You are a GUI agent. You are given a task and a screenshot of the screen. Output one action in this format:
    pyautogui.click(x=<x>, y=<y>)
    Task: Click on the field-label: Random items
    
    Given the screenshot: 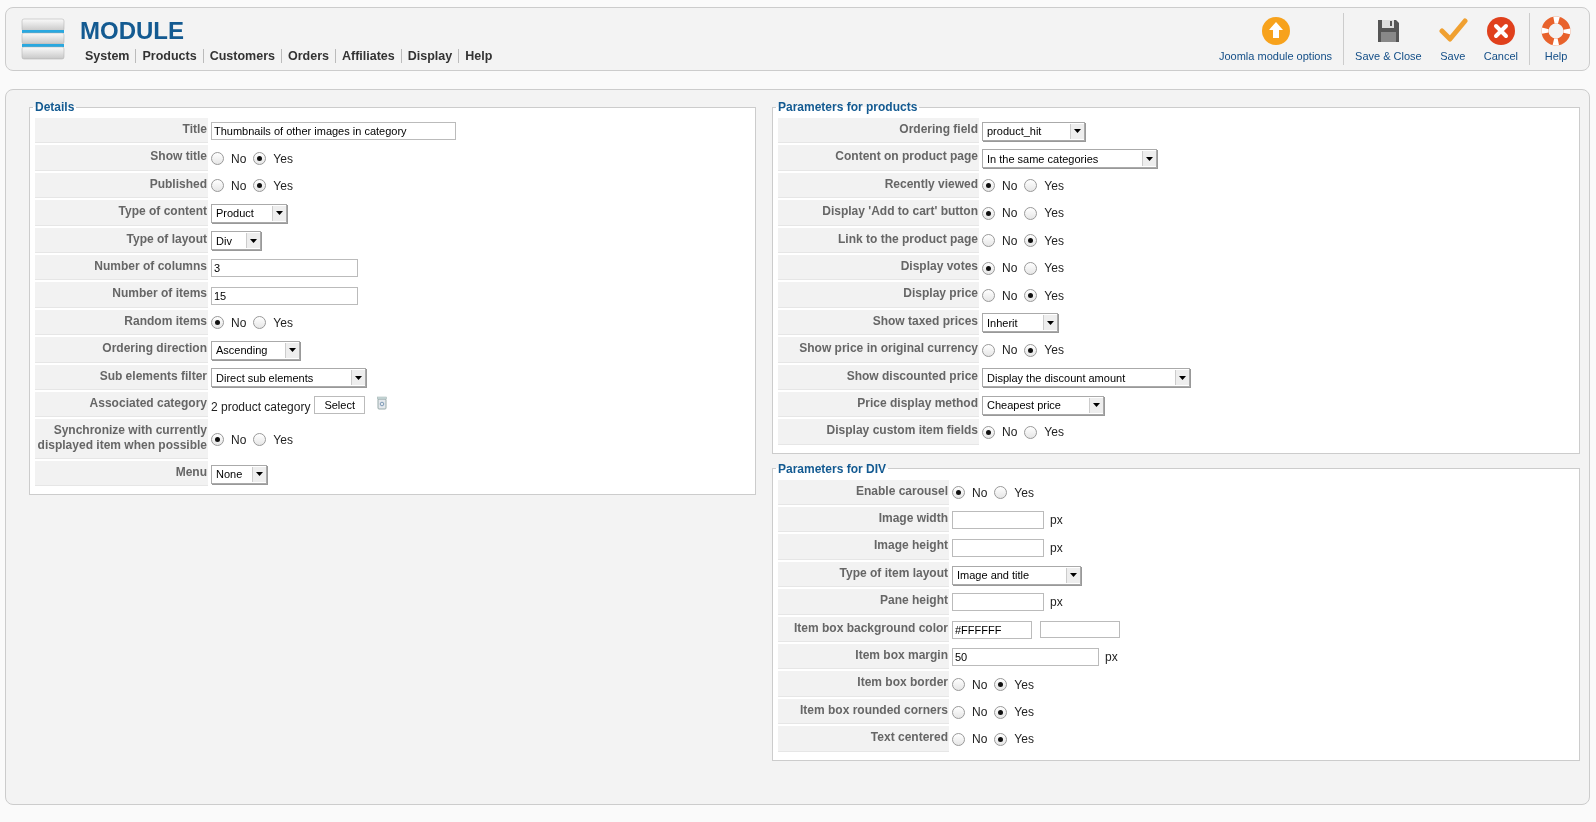 What is the action you would take?
    pyautogui.click(x=121, y=322)
    